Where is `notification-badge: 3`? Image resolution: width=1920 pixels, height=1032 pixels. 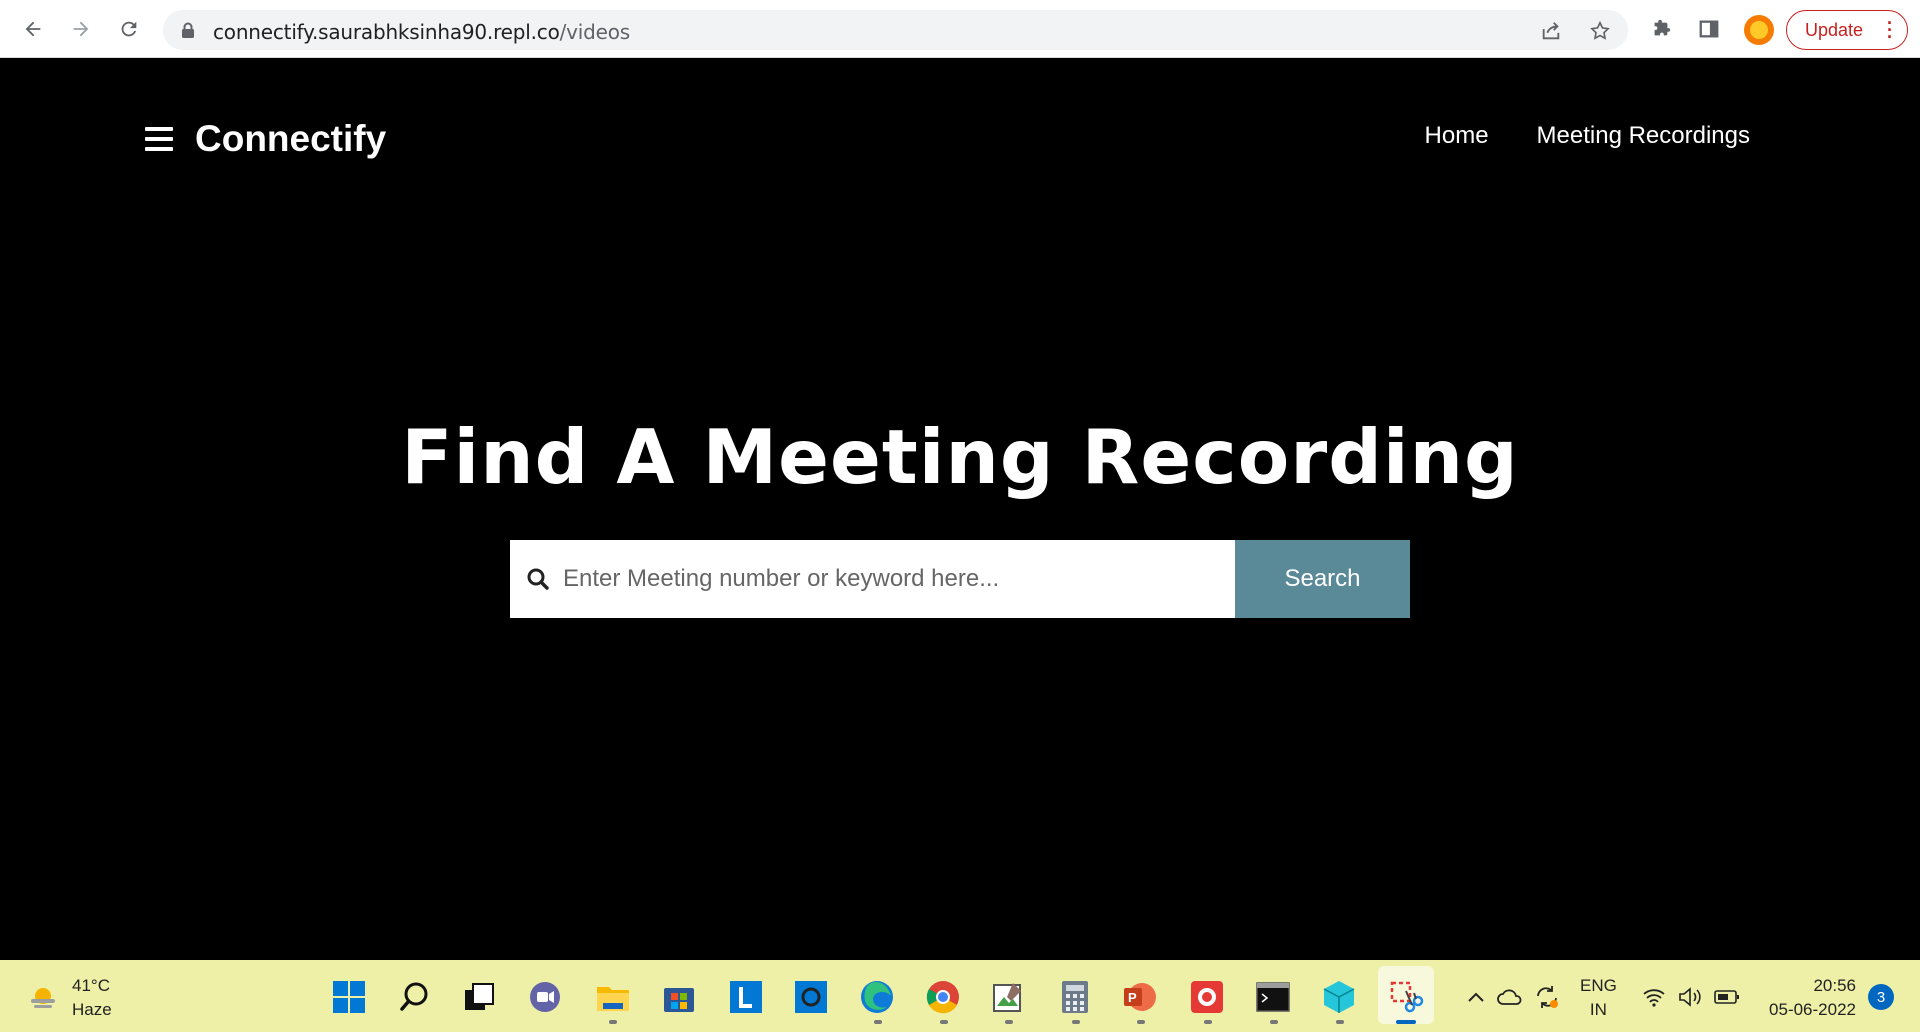 notification-badge: 3 is located at coordinates (1881, 997).